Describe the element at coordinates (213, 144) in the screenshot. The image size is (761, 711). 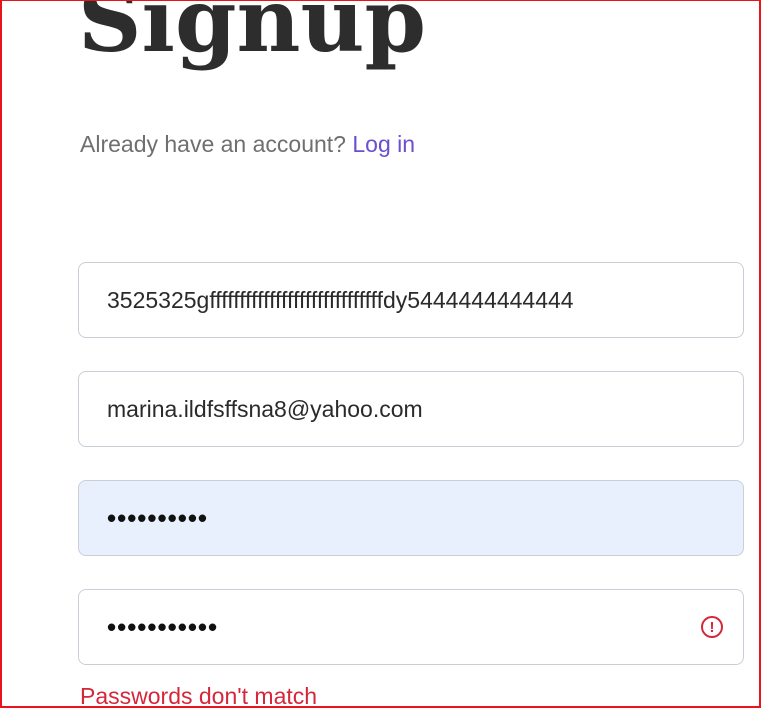
I see `login-prompt-text: Already have an account?` at that location.